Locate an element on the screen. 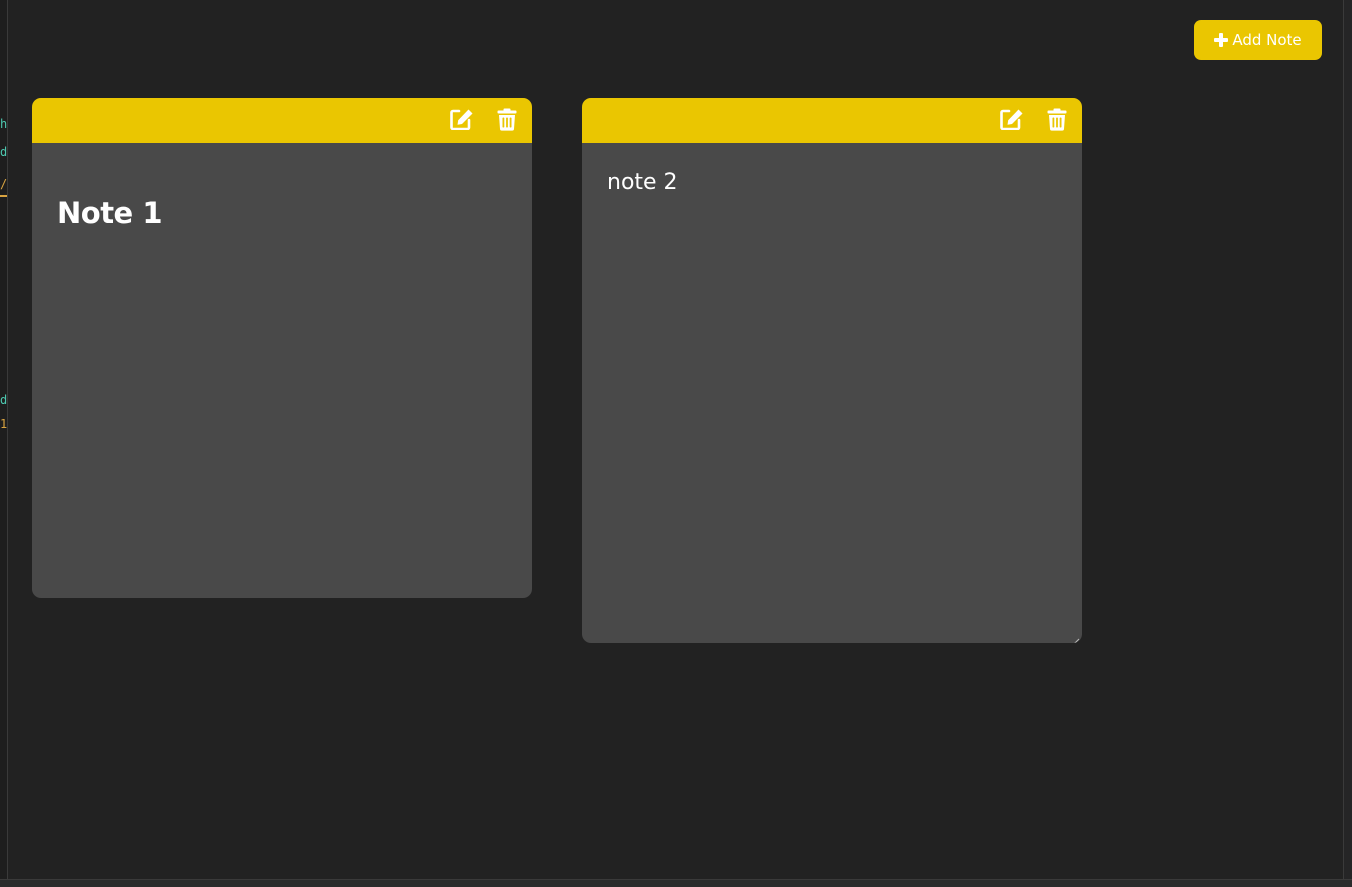  left-editor-edge: h d / d 1 is located at coordinates (4, 440).